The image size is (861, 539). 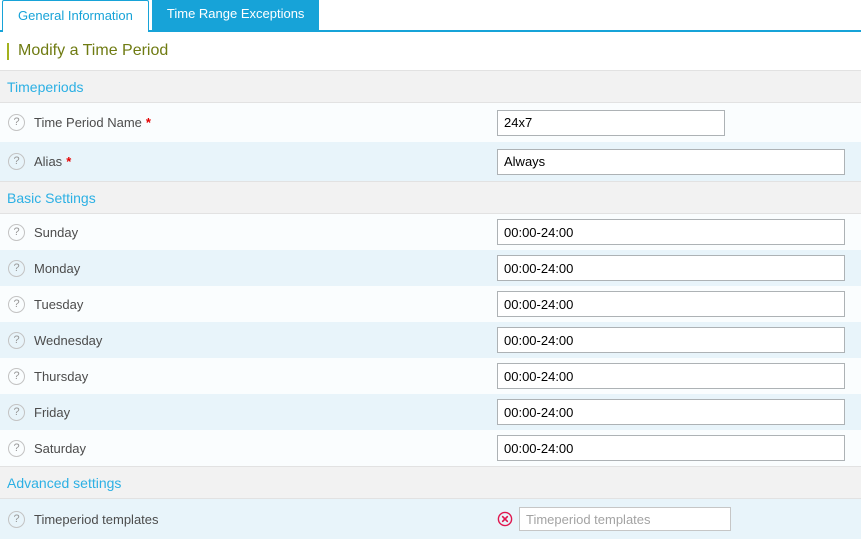 What do you see at coordinates (430, 161) in the screenshot?
I see `form-row-alias: ? Alias *` at bounding box center [430, 161].